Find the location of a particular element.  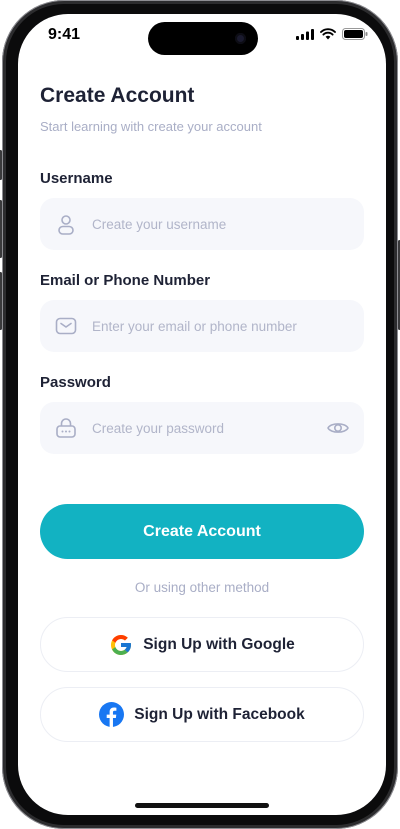

username-field is located at coordinates (202, 224).